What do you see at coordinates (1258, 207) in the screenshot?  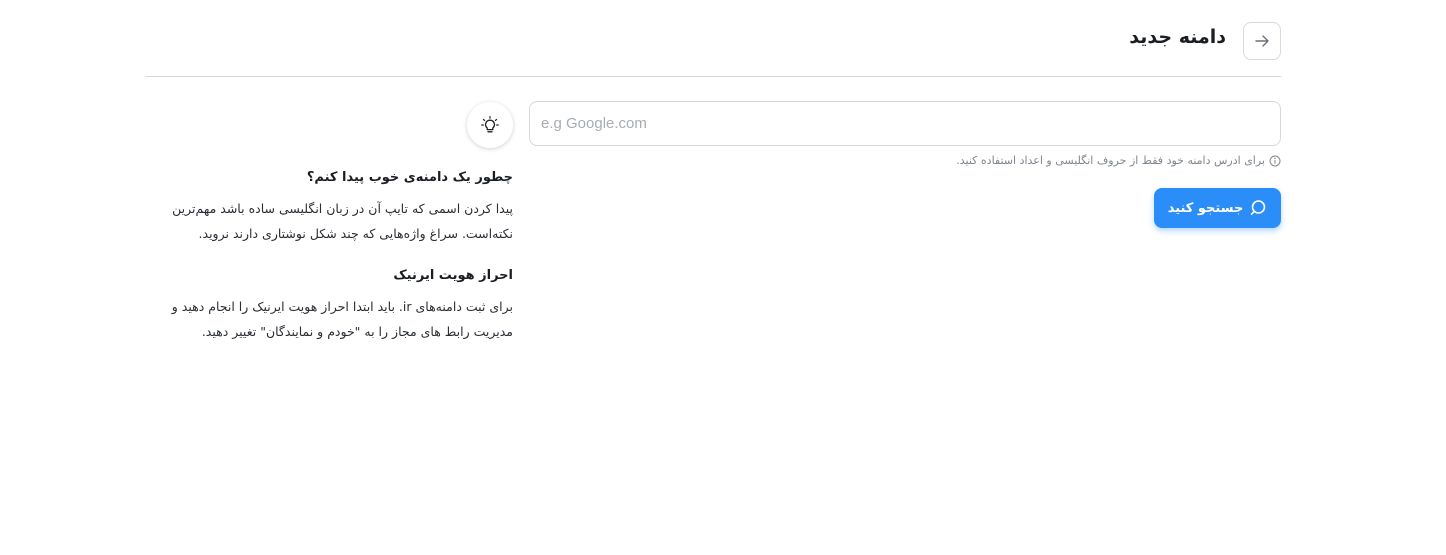 I see `search-icon` at bounding box center [1258, 207].